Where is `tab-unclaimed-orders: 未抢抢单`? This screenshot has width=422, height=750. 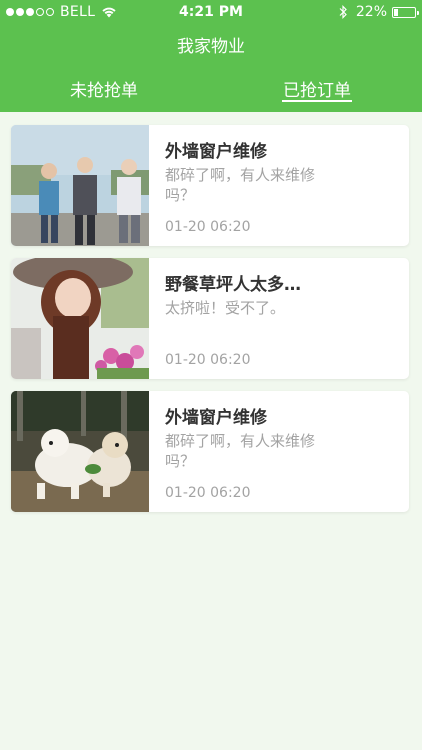 tab-unclaimed-orders: 未抢抢单 is located at coordinates (104, 88).